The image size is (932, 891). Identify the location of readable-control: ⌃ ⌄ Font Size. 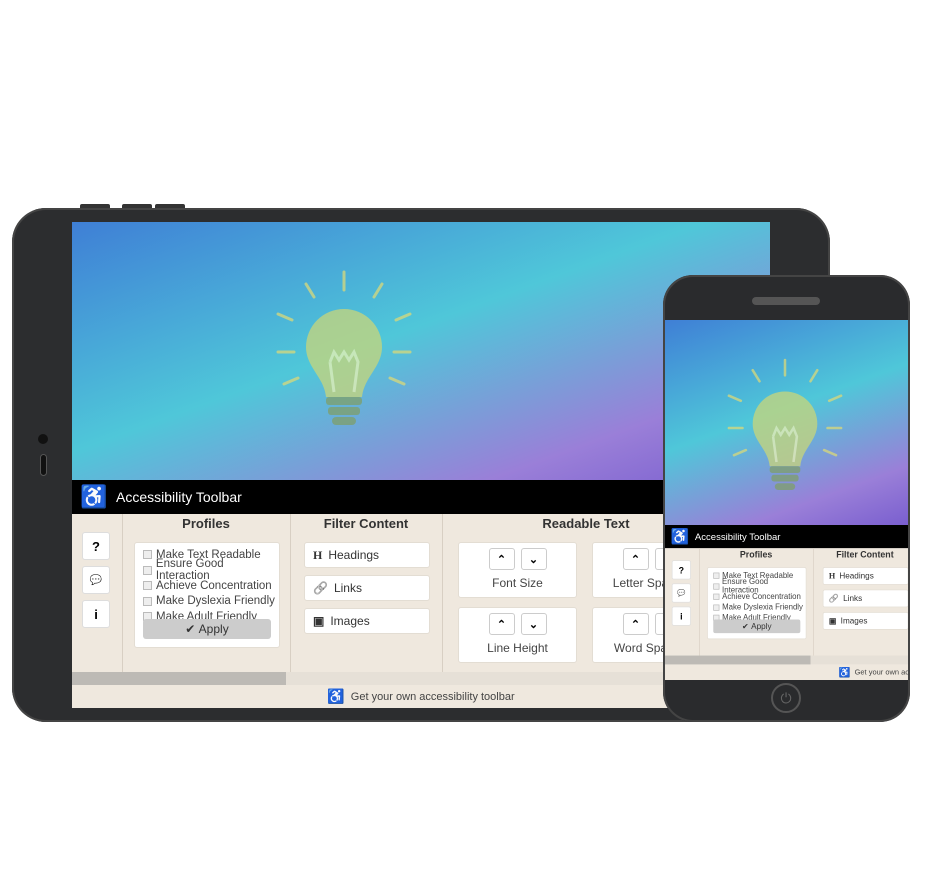
(517, 570).